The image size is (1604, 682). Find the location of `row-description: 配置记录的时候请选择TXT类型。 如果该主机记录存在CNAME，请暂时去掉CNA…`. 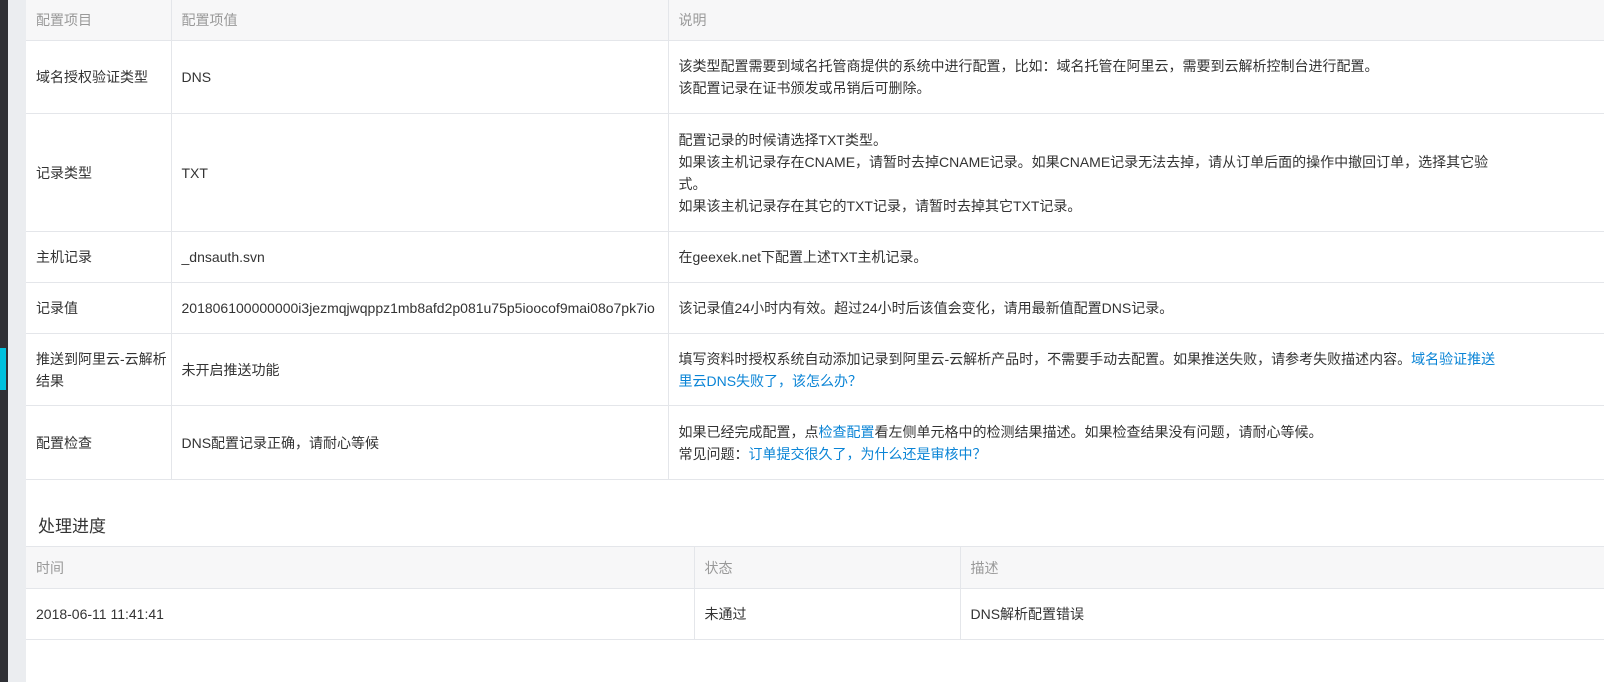

row-description: 配置记录的时候请选择TXT类型。 如果该主机记录存在CNAME，请暂时去掉CNA… is located at coordinates (1135, 172).